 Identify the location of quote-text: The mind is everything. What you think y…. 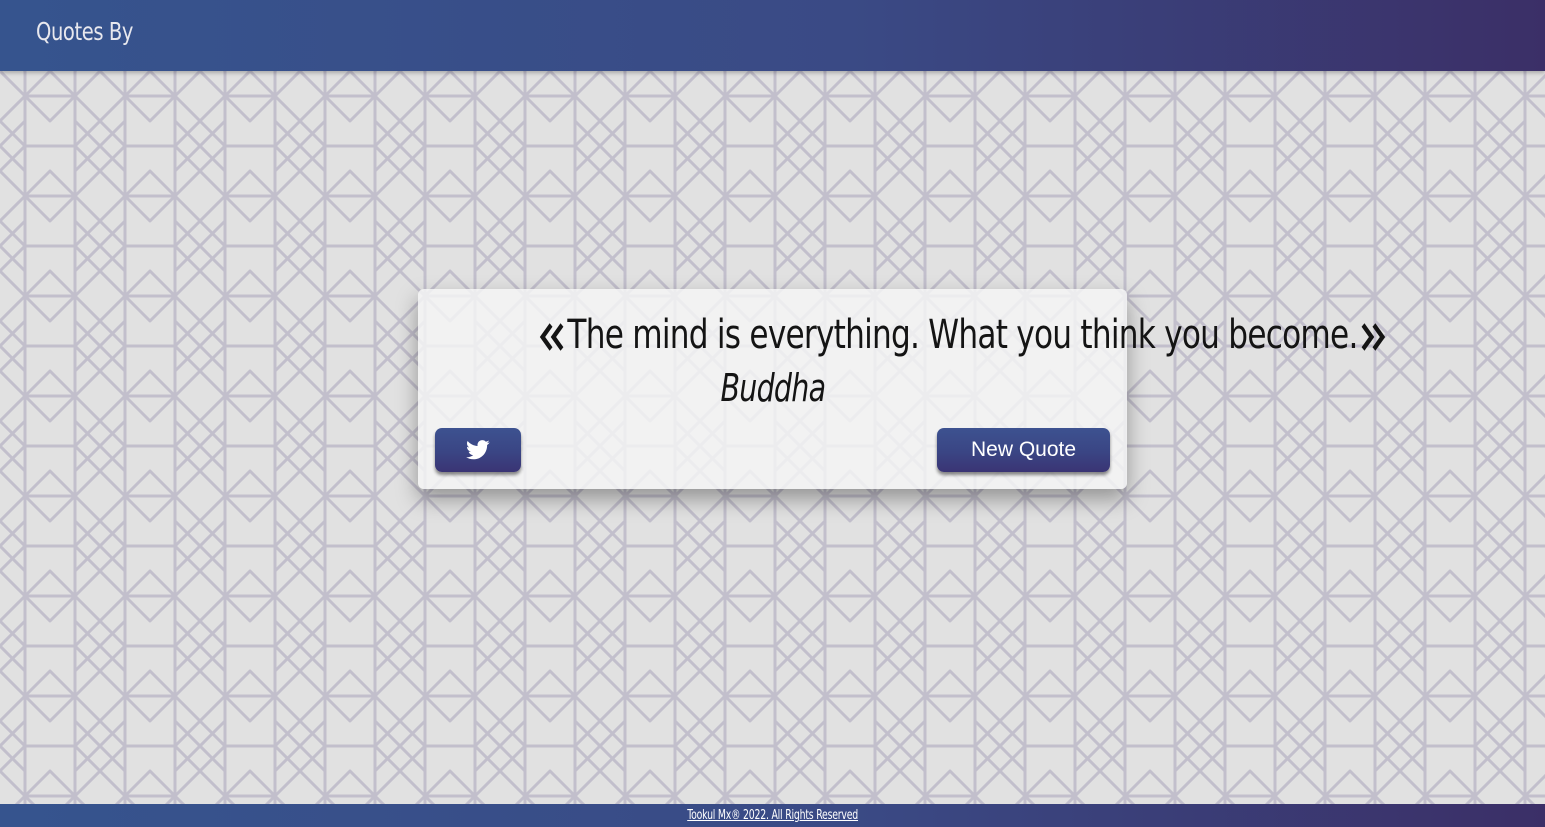
(962, 335).